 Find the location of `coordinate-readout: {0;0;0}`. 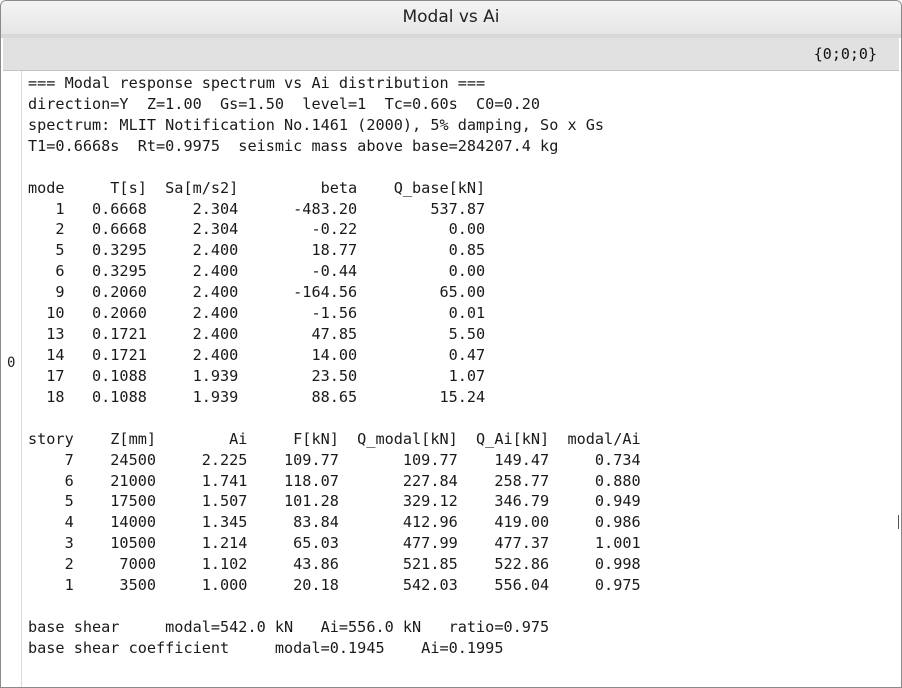

coordinate-readout: {0;0;0} is located at coordinates (845, 54).